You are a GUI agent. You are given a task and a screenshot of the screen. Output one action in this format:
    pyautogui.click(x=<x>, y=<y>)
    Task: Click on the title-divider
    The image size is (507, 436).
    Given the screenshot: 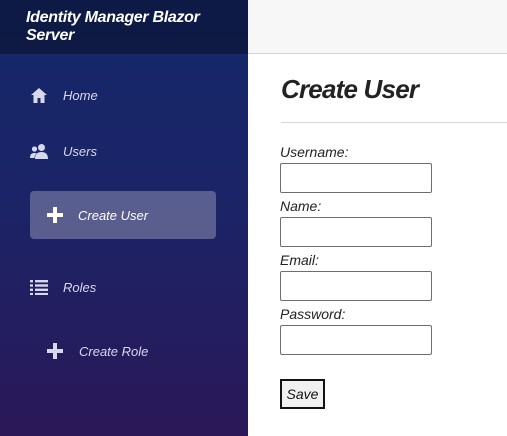 What is the action you would take?
    pyautogui.click(x=394, y=122)
    